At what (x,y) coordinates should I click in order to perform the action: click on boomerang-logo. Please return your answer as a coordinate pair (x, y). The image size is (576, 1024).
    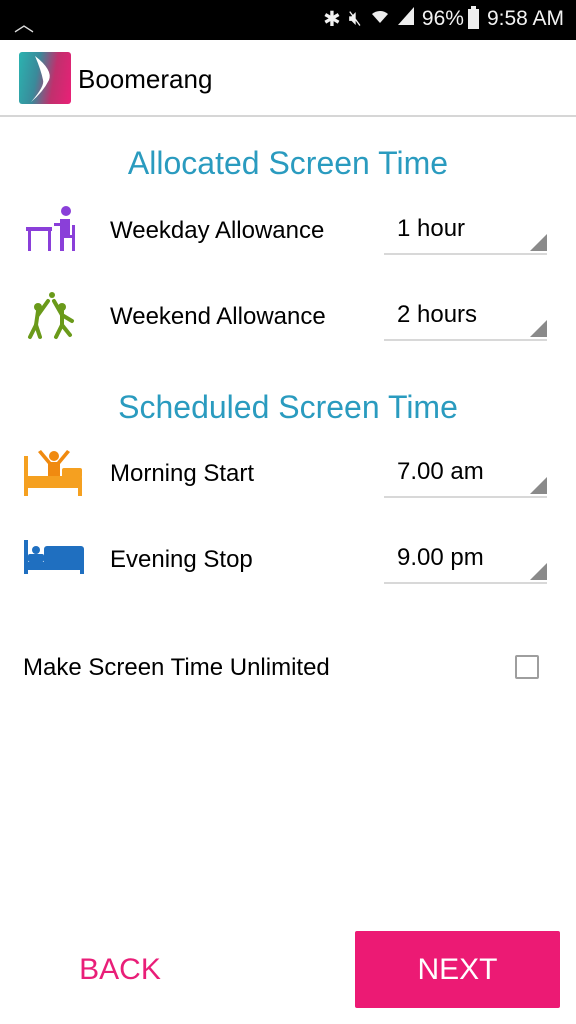
    Looking at the image, I should click on (45, 78).